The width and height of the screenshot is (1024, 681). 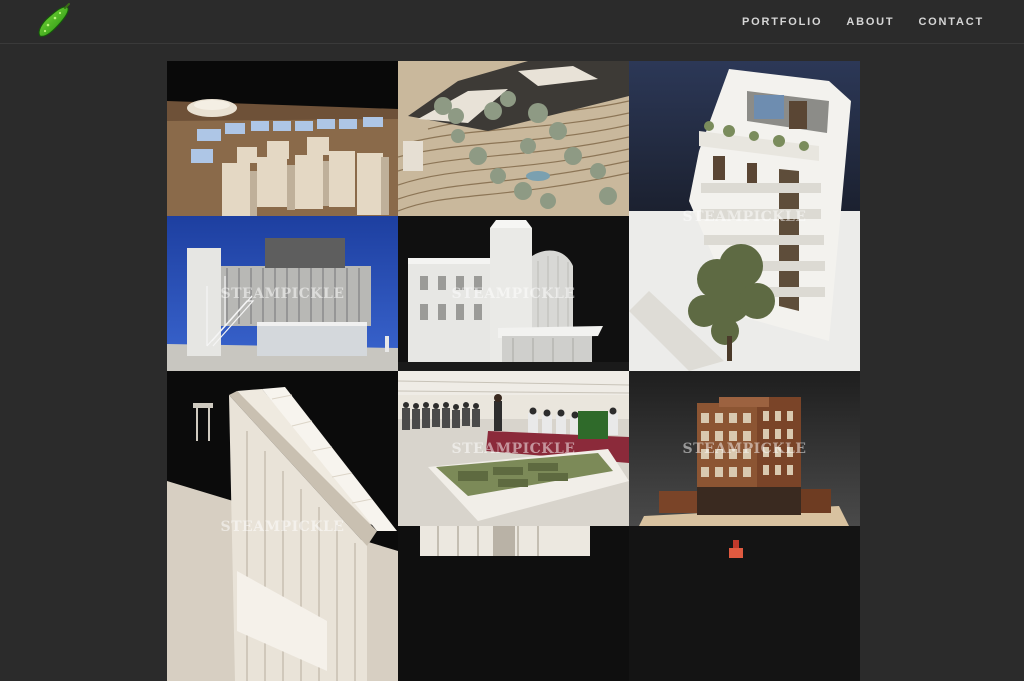 I want to click on terraced-landscape-model-image, so click(x=513, y=138).